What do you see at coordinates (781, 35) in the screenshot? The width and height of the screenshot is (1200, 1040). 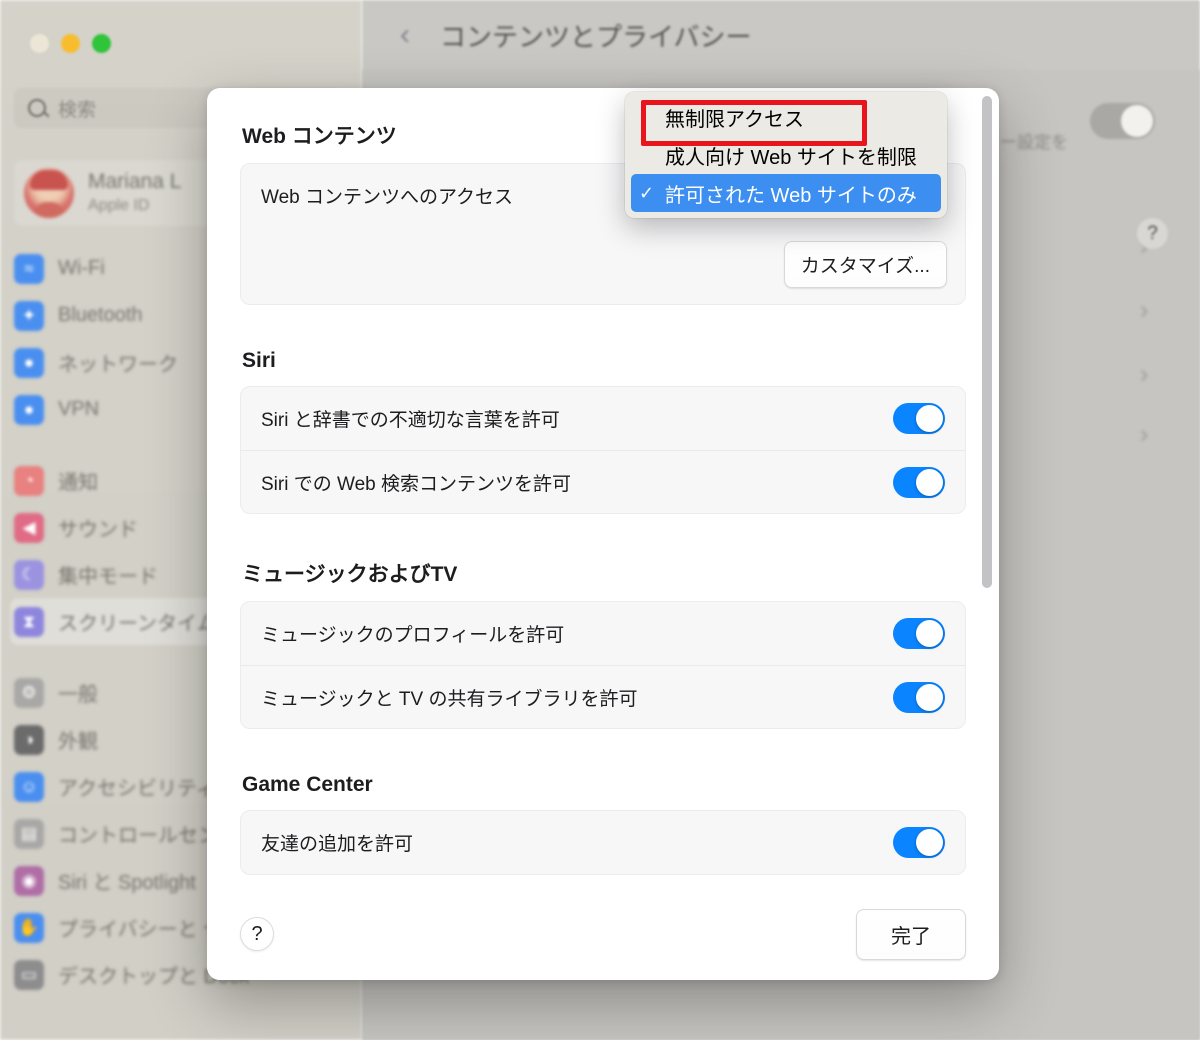 I see `window-titlebar: ‹ コンテンツとプライバシー` at bounding box center [781, 35].